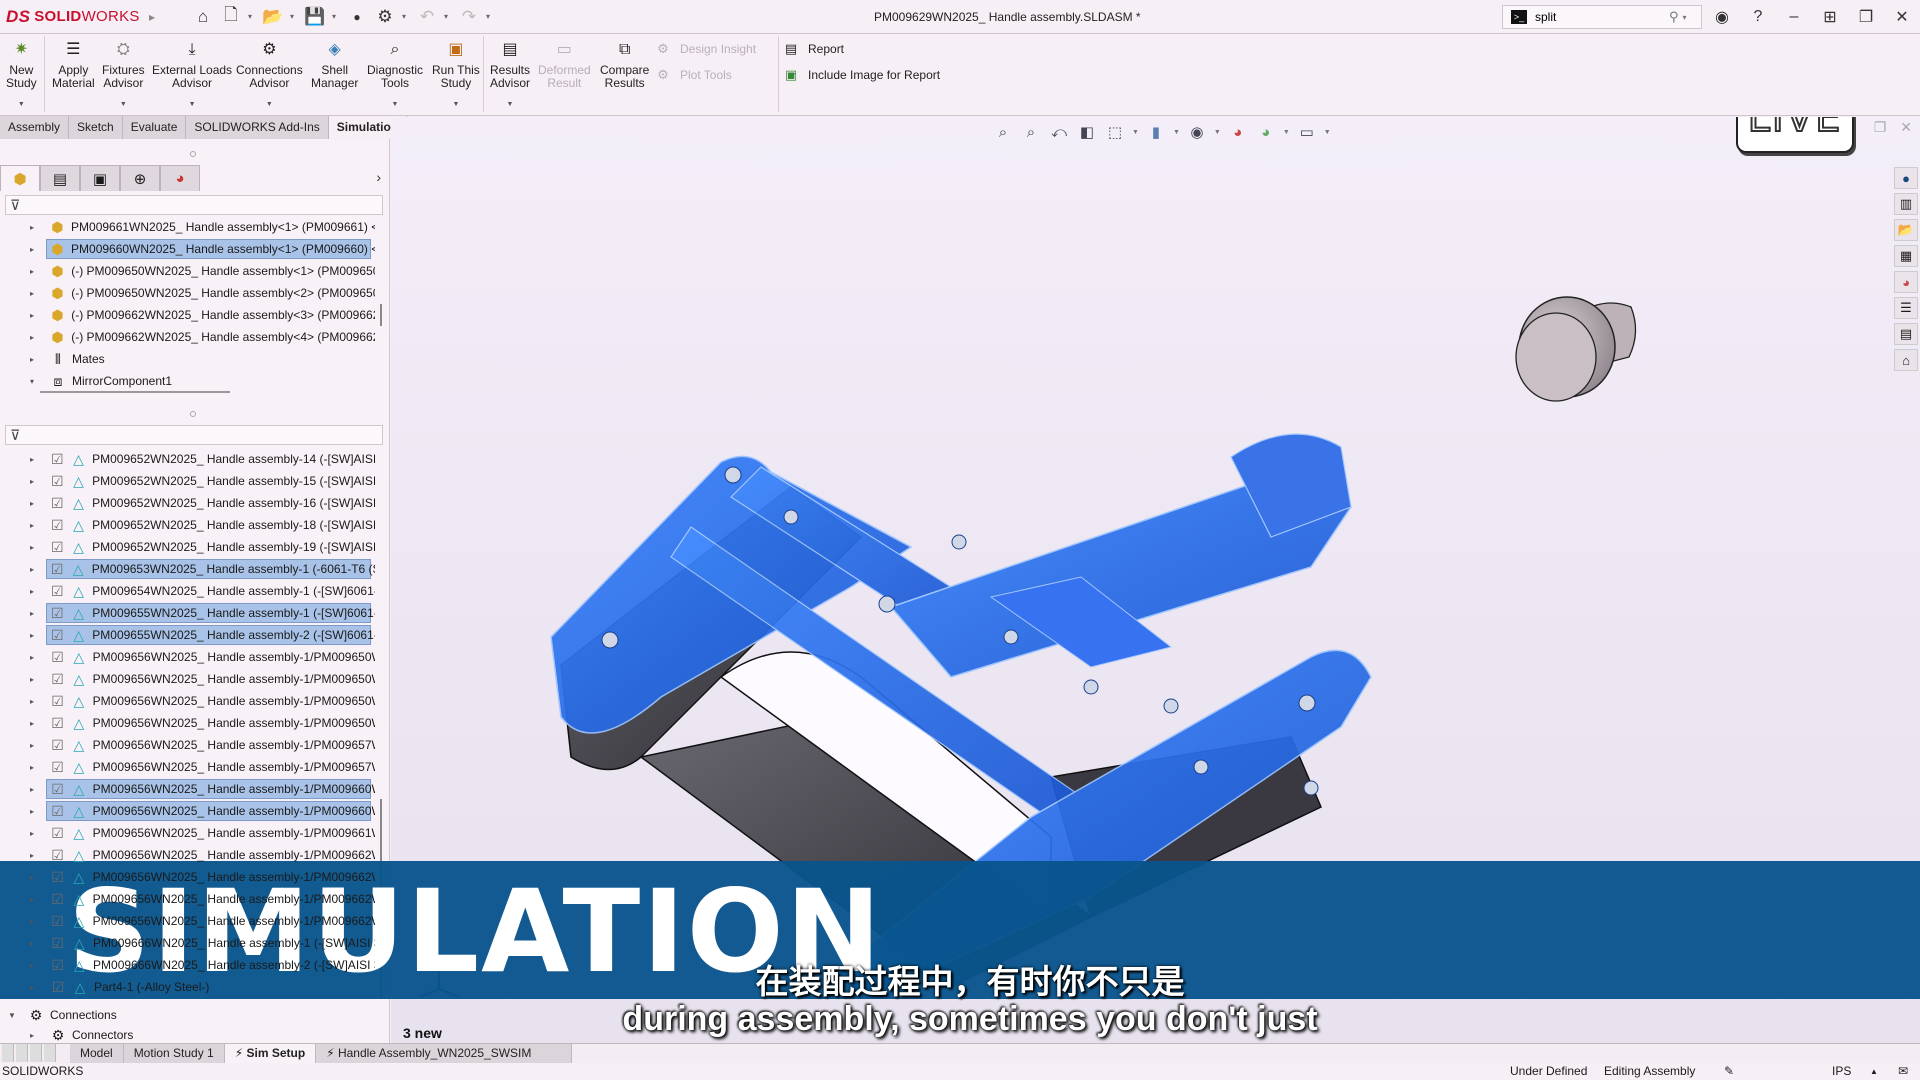  Describe the element at coordinates (152, 17) in the screenshot. I see `menu-expand-arrow-icon: ▸` at that location.